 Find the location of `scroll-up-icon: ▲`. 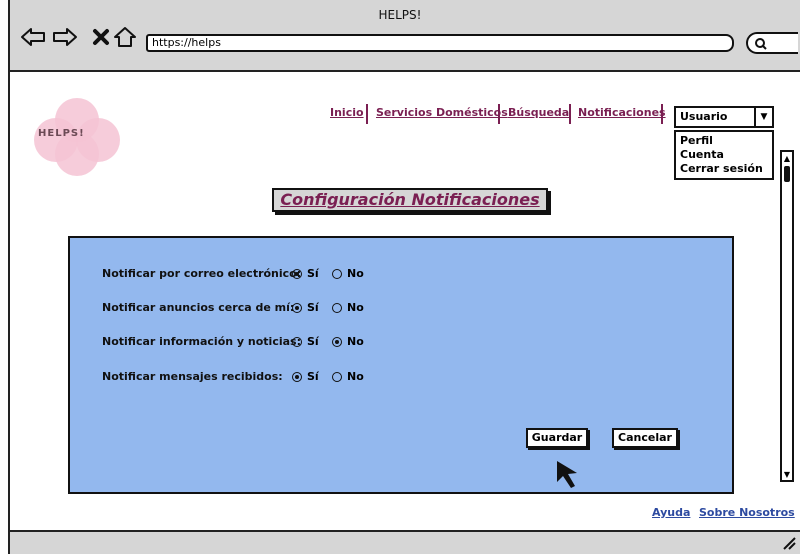

scroll-up-icon: ▲ is located at coordinates (787, 158).